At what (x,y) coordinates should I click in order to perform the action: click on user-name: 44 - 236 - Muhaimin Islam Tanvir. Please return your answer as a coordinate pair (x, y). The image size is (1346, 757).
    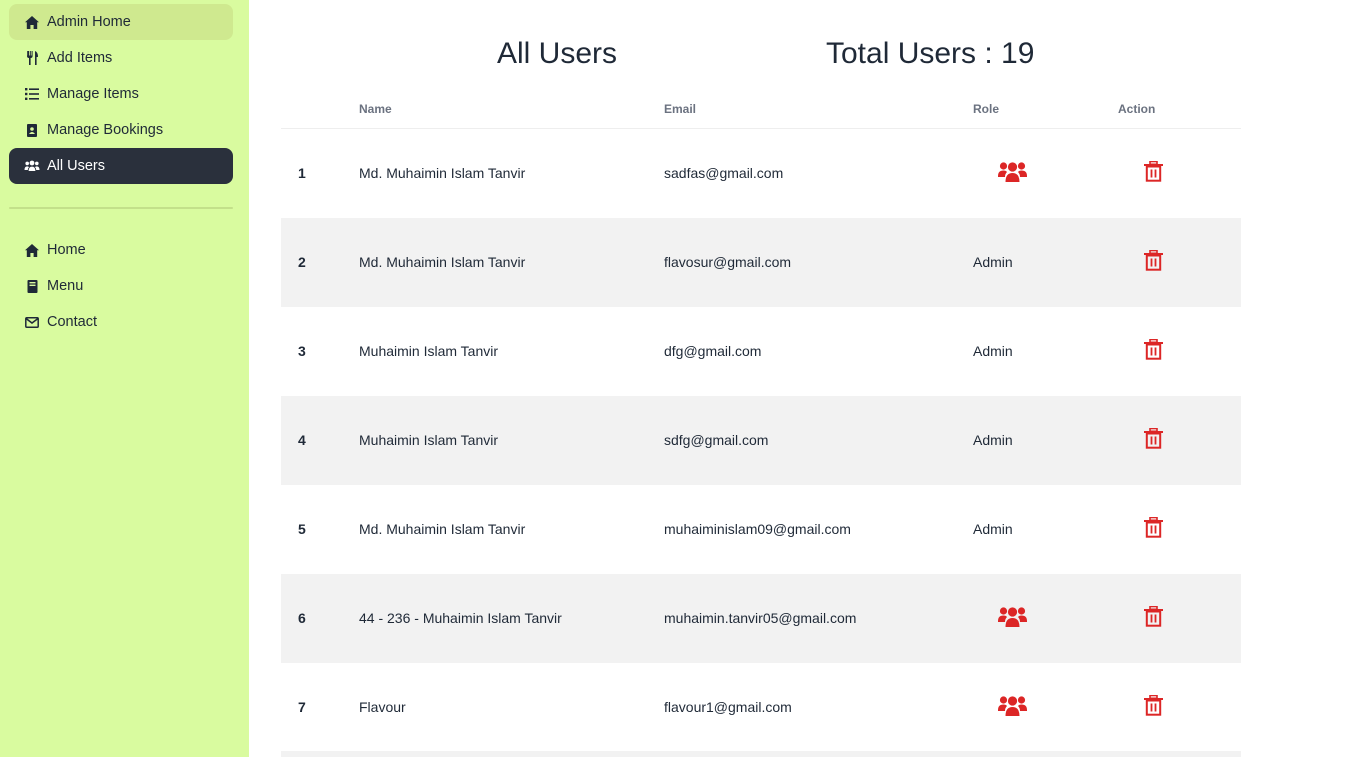
    Looking at the image, I should click on (460, 618).